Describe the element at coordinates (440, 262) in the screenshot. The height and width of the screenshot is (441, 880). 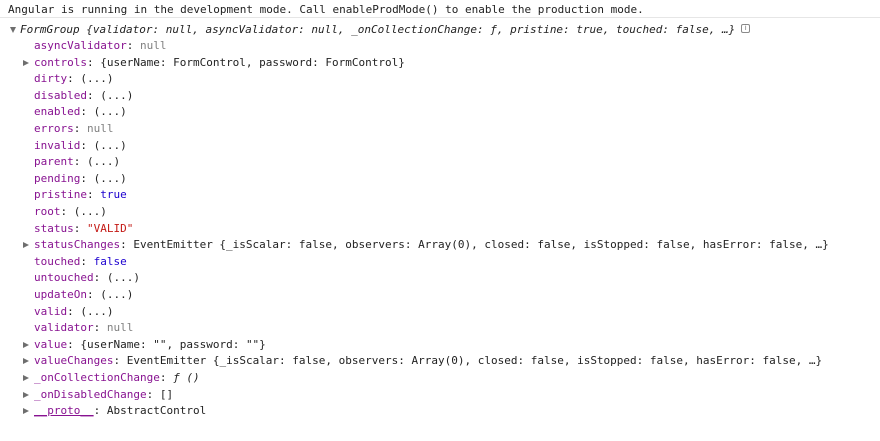
I see `property-row-touched: touched: false` at that location.